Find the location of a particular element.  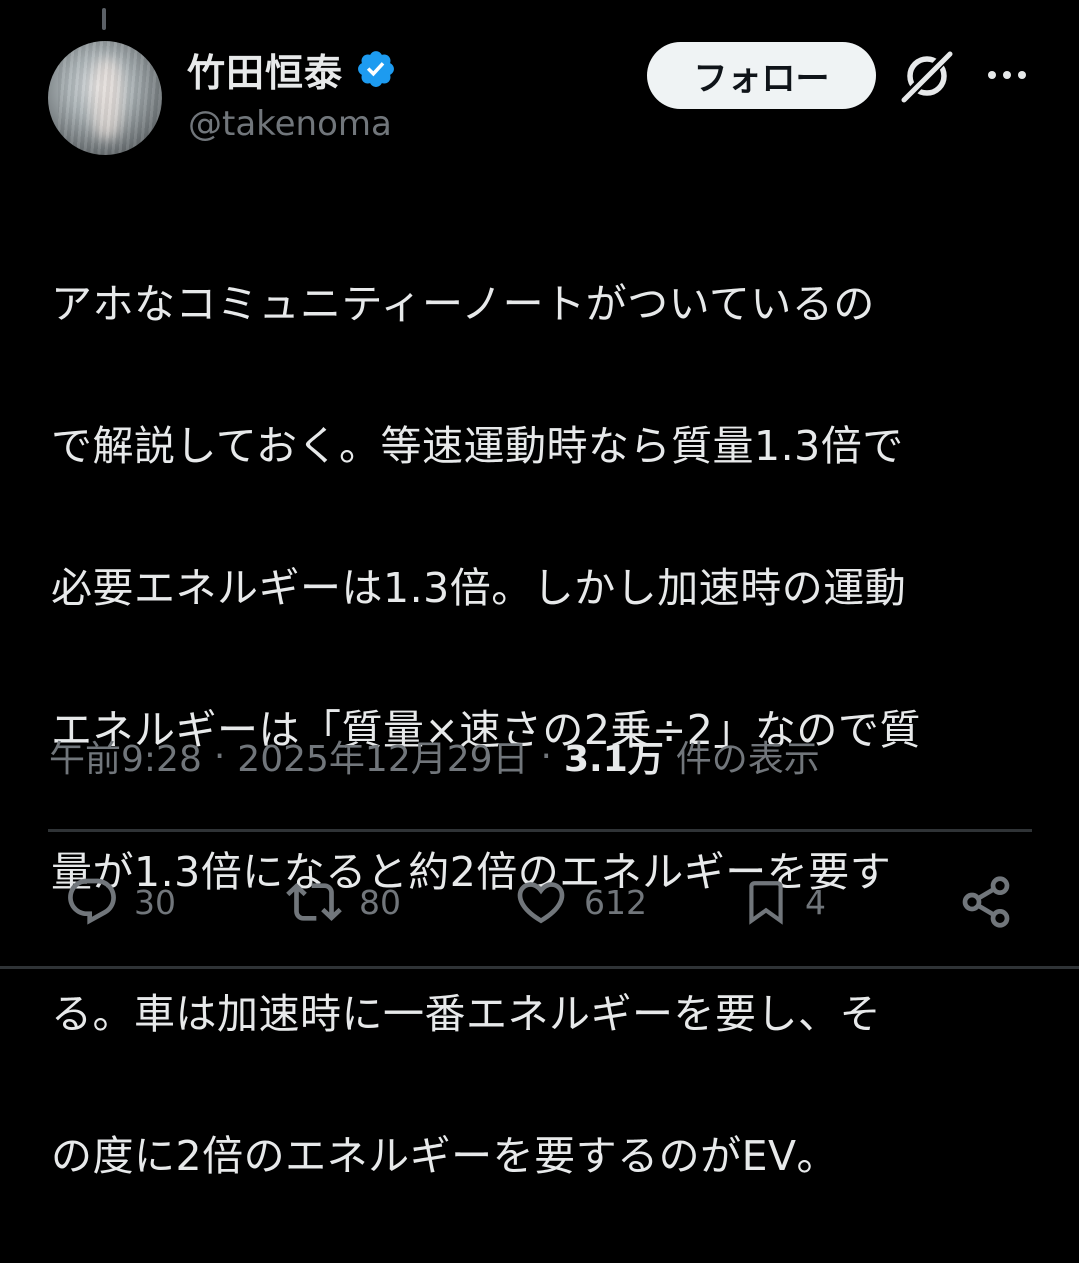

like-count: 612 is located at coordinates (615, 902).